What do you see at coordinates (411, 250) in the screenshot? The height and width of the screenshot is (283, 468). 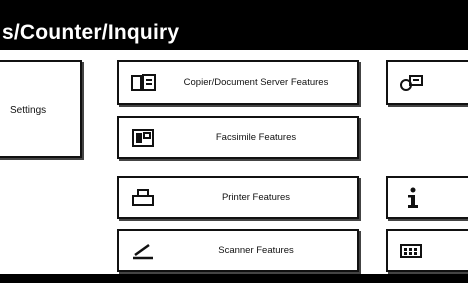 I see `keypad-icon` at bounding box center [411, 250].